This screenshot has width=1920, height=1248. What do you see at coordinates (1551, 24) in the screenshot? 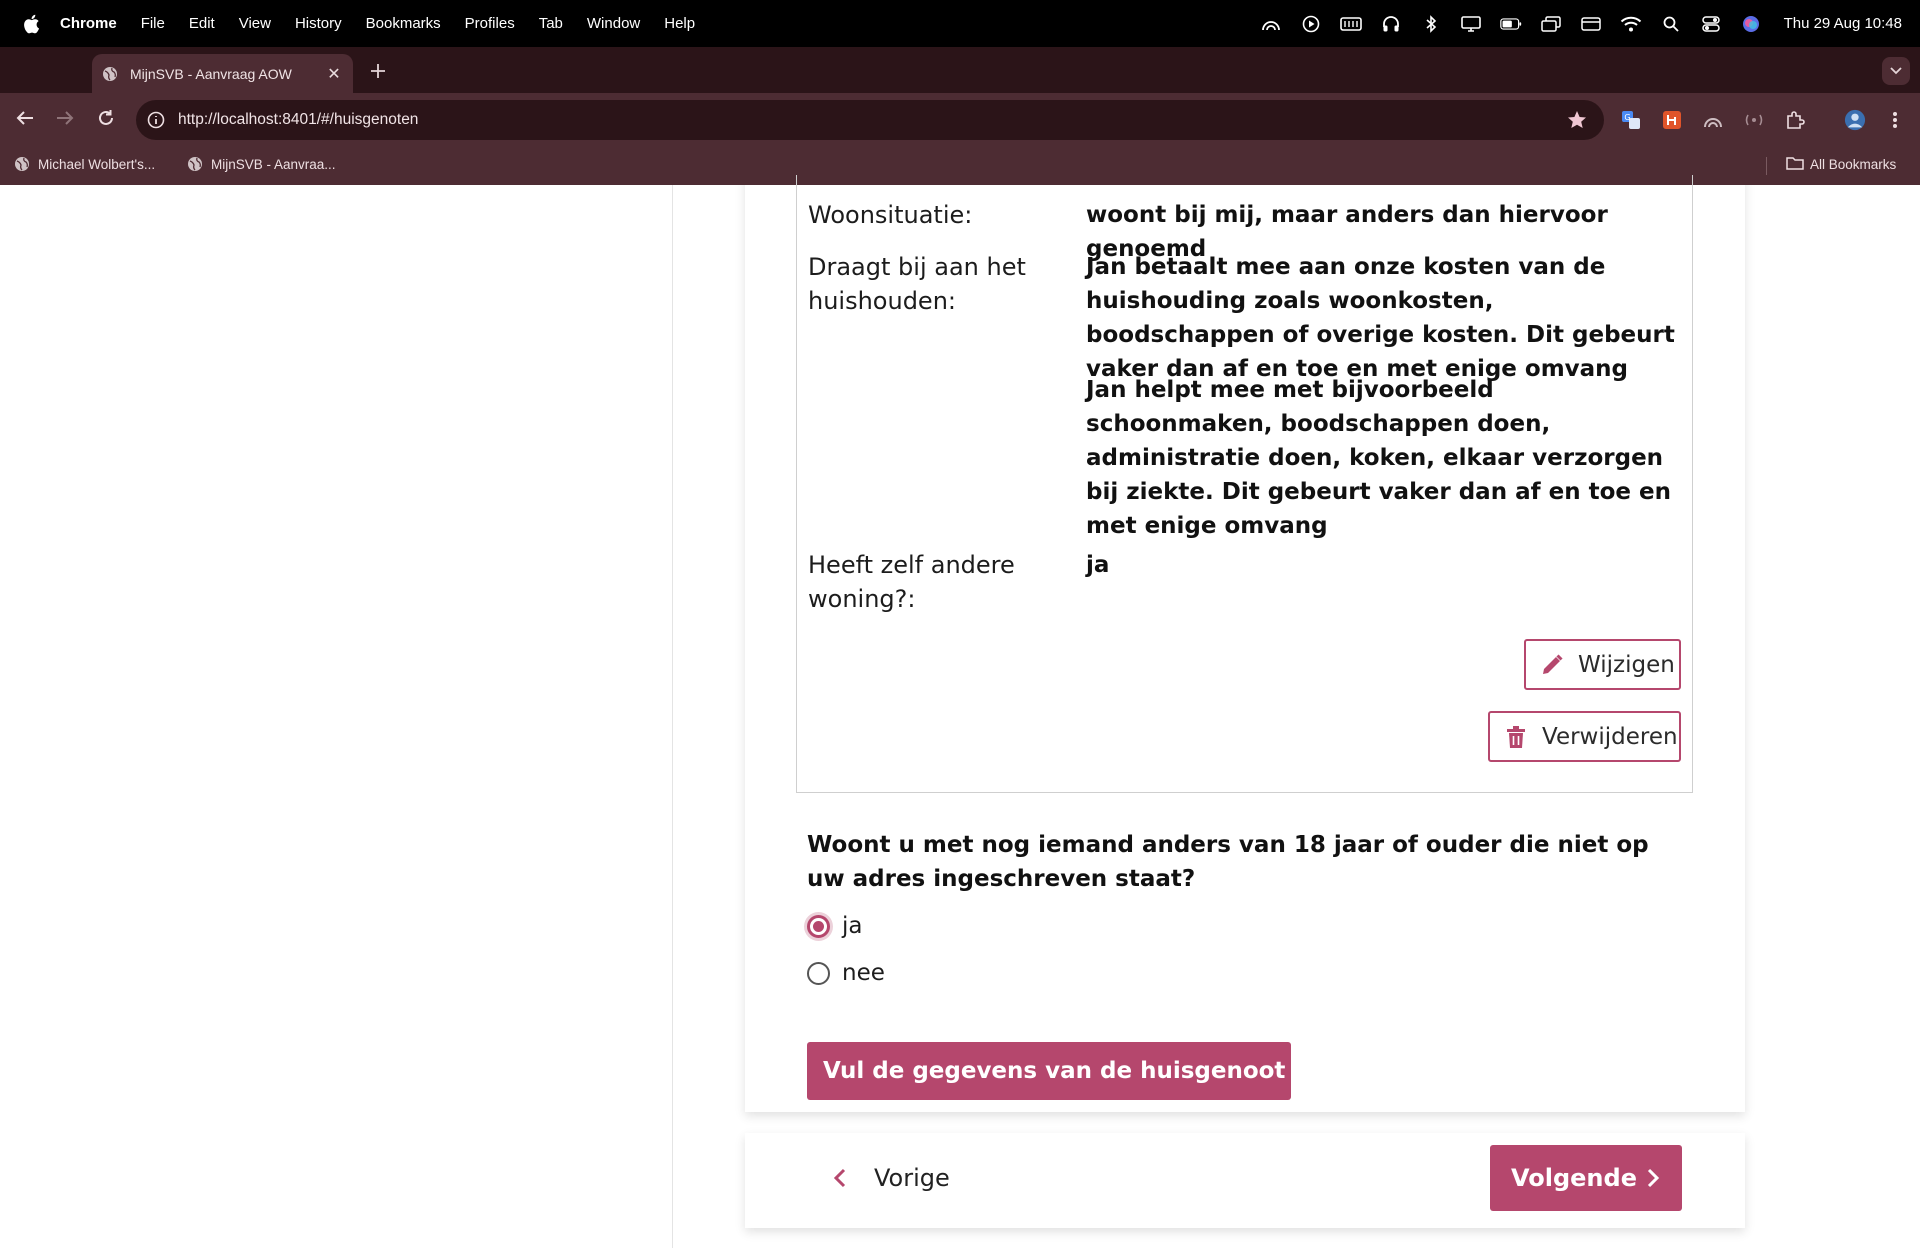
I see `window-stack-icon` at bounding box center [1551, 24].